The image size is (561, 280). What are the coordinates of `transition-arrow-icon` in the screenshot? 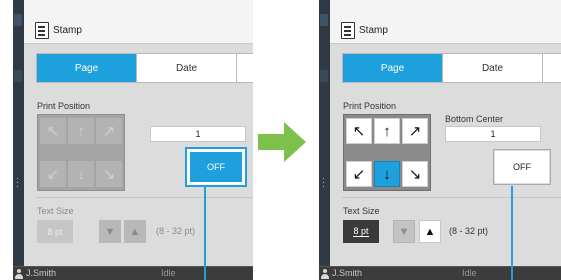 It's located at (282, 142).